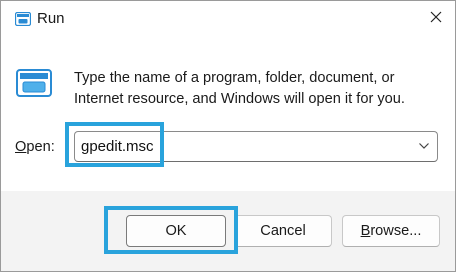  What do you see at coordinates (34, 83) in the screenshot?
I see `run-app-icon` at bounding box center [34, 83].